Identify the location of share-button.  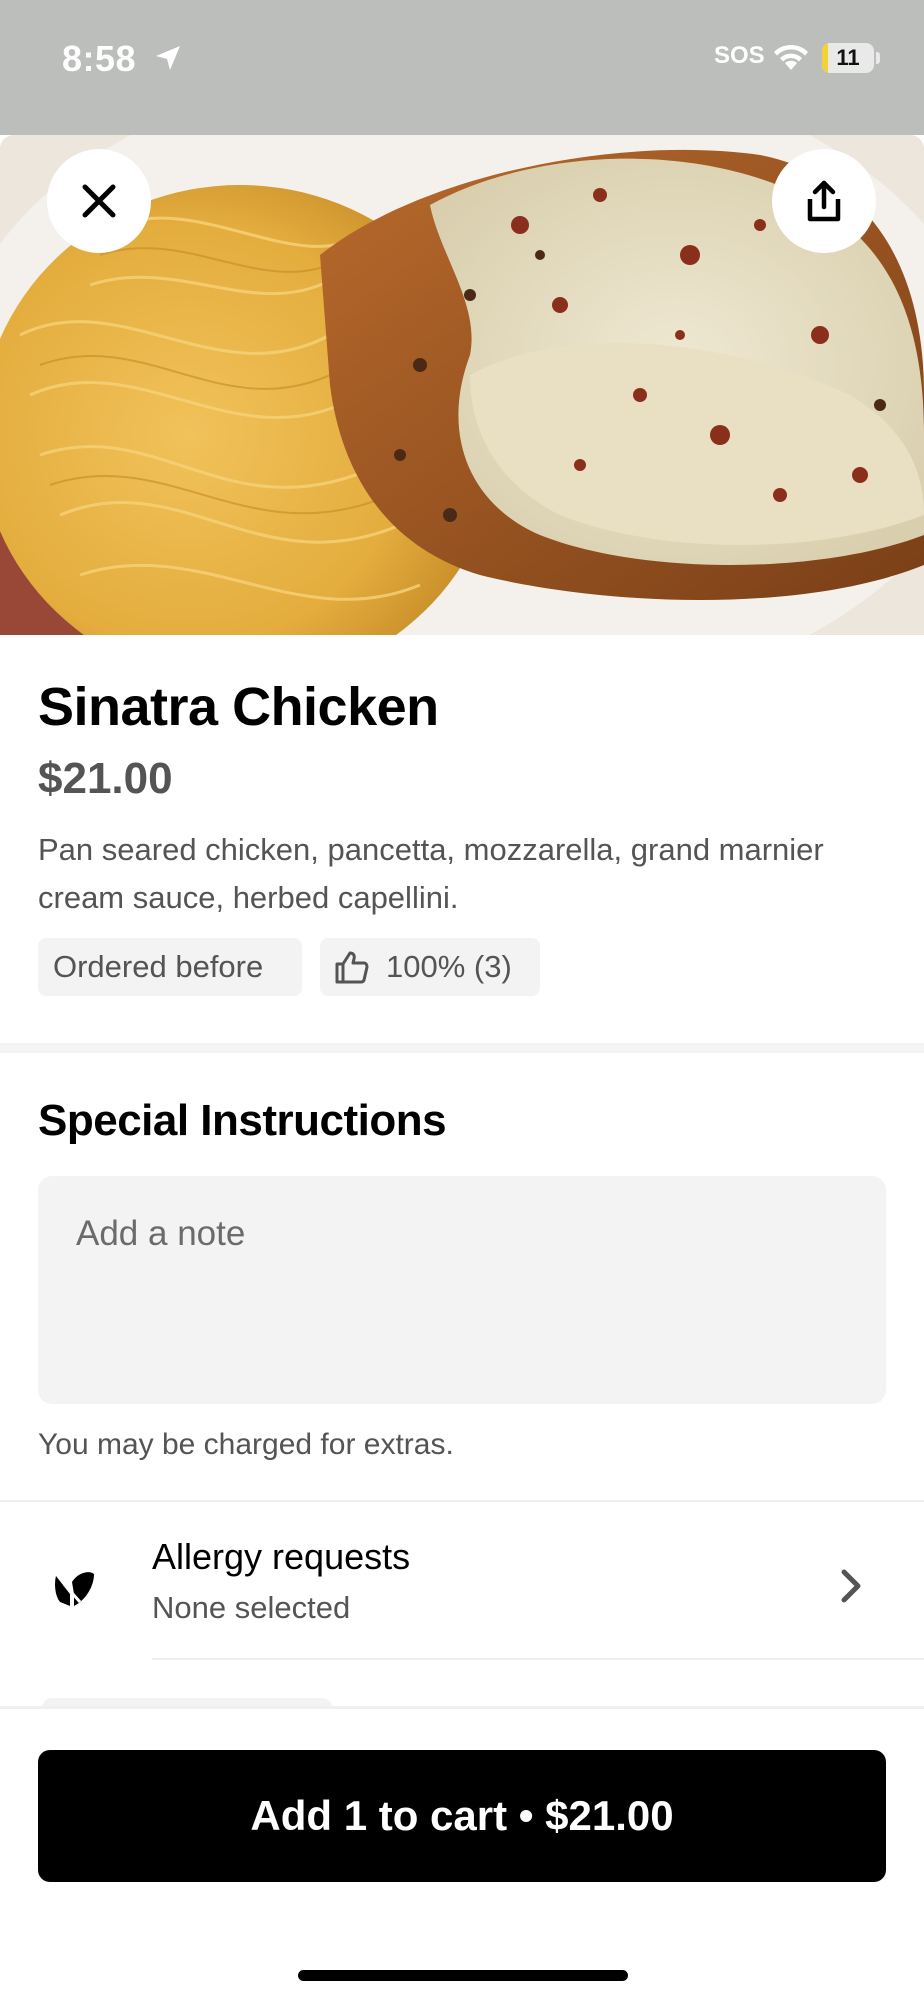
(824, 201).